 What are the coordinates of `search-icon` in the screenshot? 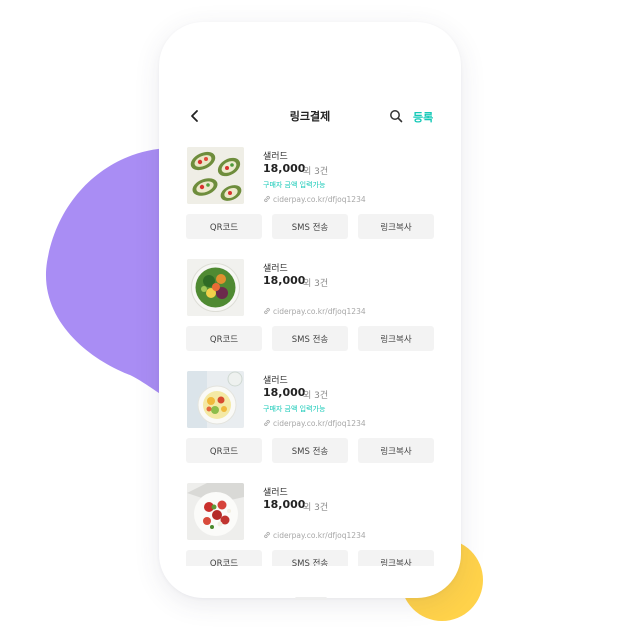 It's located at (396, 116).